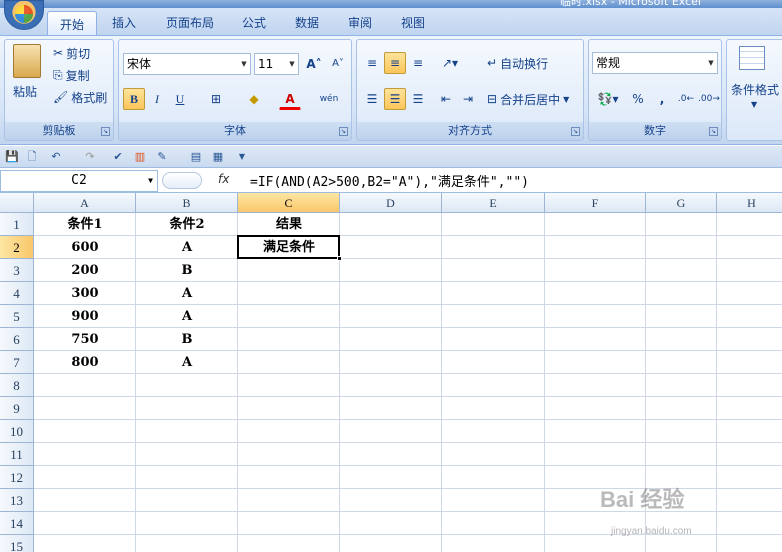 The height and width of the screenshot is (552, 782). Describe the element at coordinates (17, 408) in the screenshot. I see `row-header-9: 9` at that location.